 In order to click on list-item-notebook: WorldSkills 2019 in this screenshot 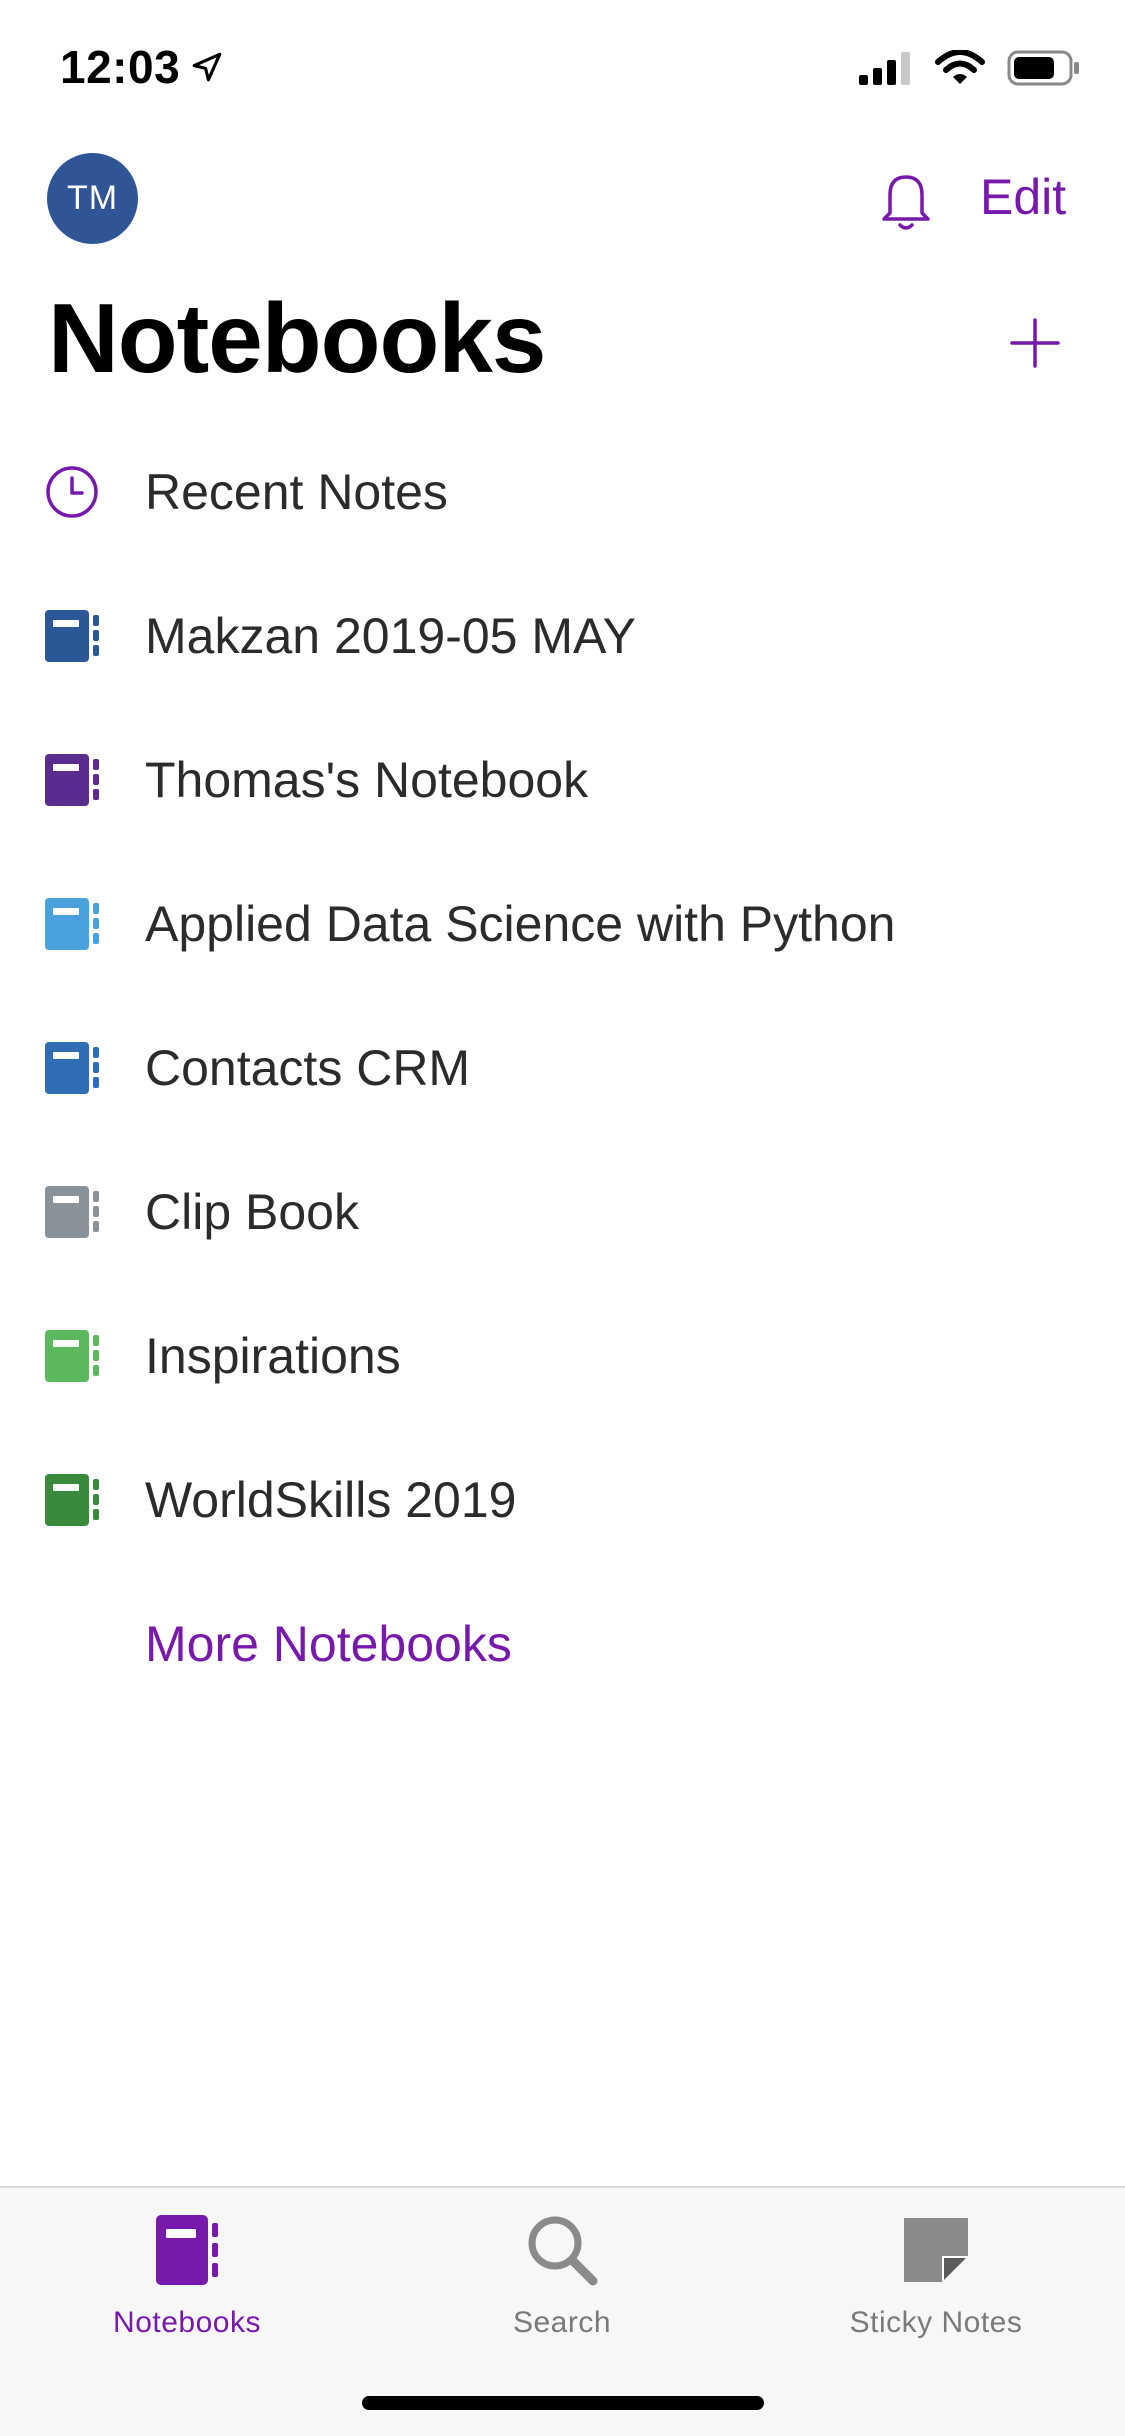, I will do `click(562, 1500)`.